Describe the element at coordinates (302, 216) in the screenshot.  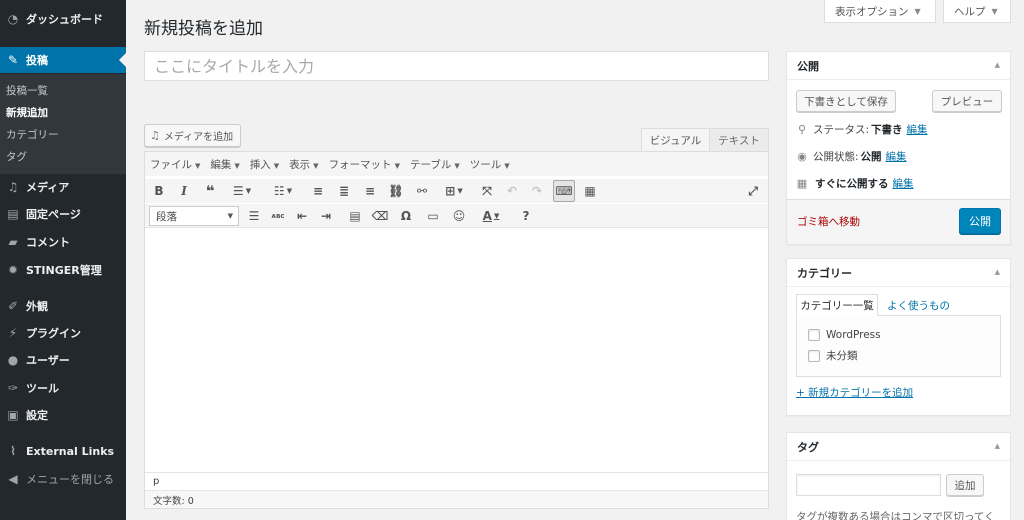
I see `outdent-icon: ⇤` at that location.